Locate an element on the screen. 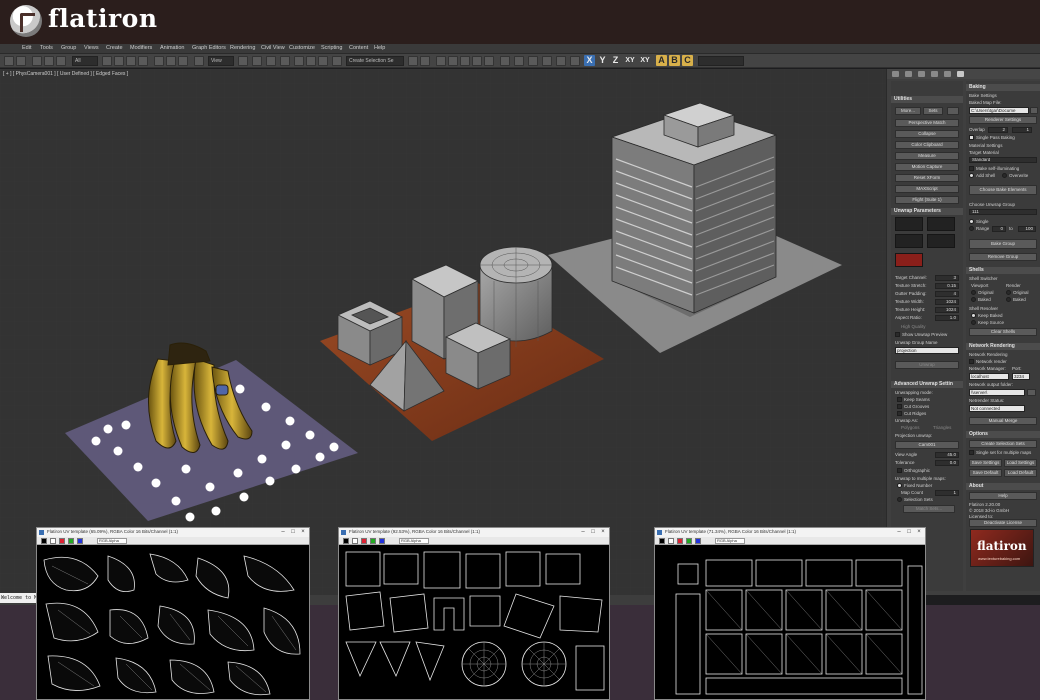  select-by-name-icon is located at coordinates (119, 61).